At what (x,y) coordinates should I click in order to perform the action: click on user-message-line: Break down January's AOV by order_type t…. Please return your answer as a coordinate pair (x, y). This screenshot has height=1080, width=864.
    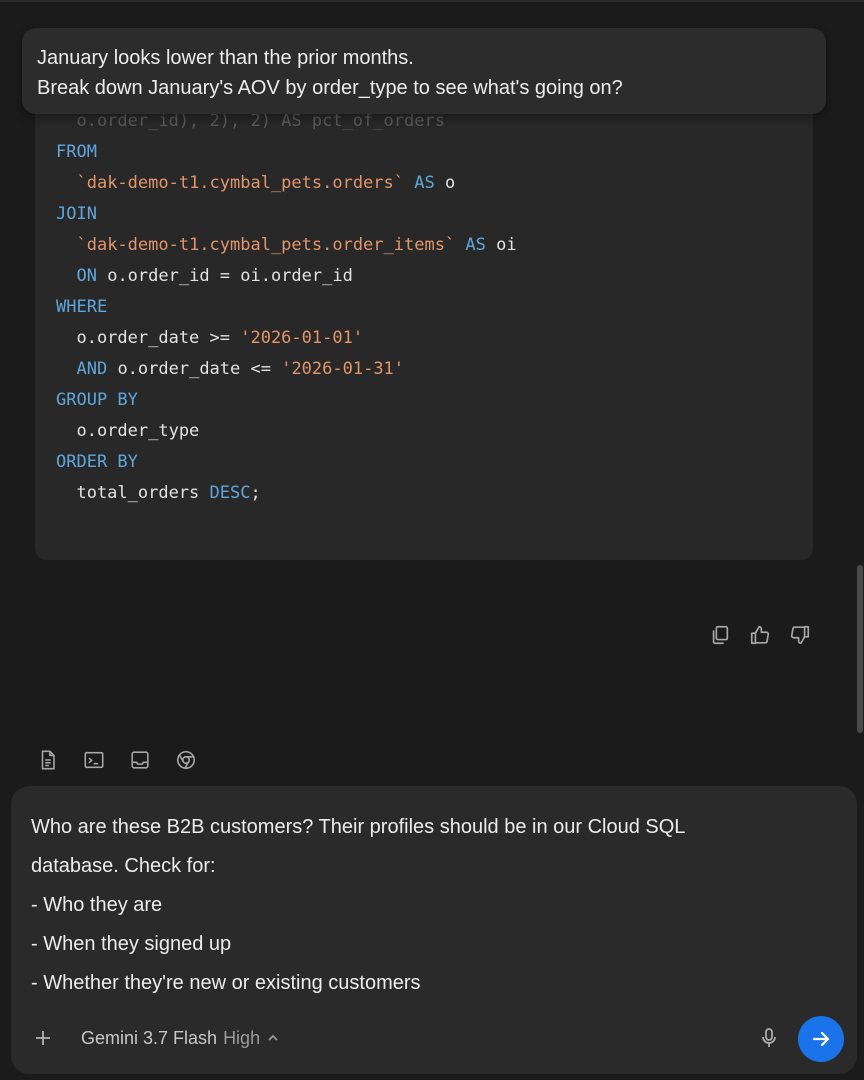
    Looking at the image, I should click on (330, 88).